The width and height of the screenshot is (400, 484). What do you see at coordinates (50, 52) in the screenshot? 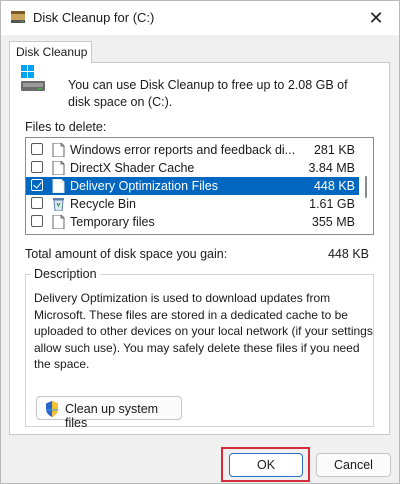
I see `tab-disk-cleanup: Disk Cleanup` at bounding box center [50, 52].